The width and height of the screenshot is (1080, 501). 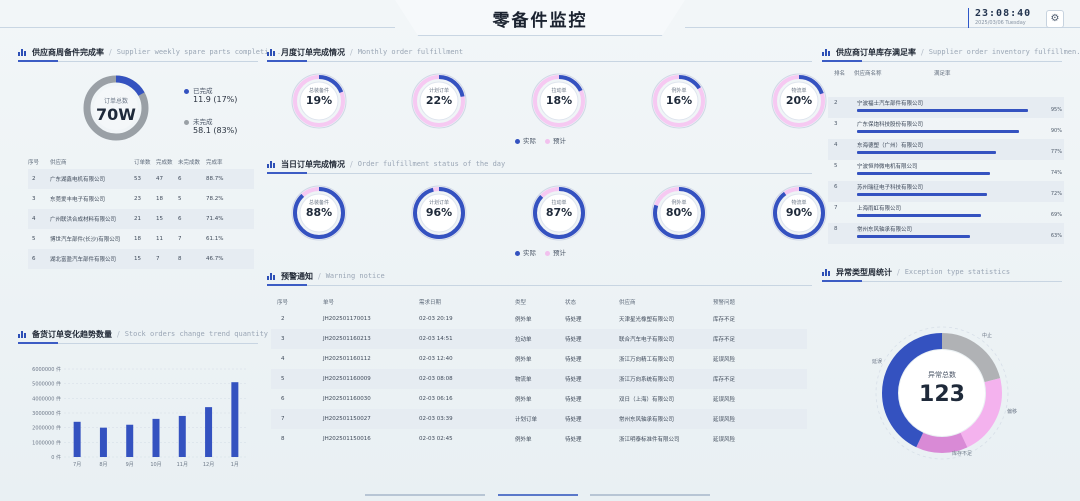 I want to click on rate-percent: 63%, so click(x=1056, y=236).